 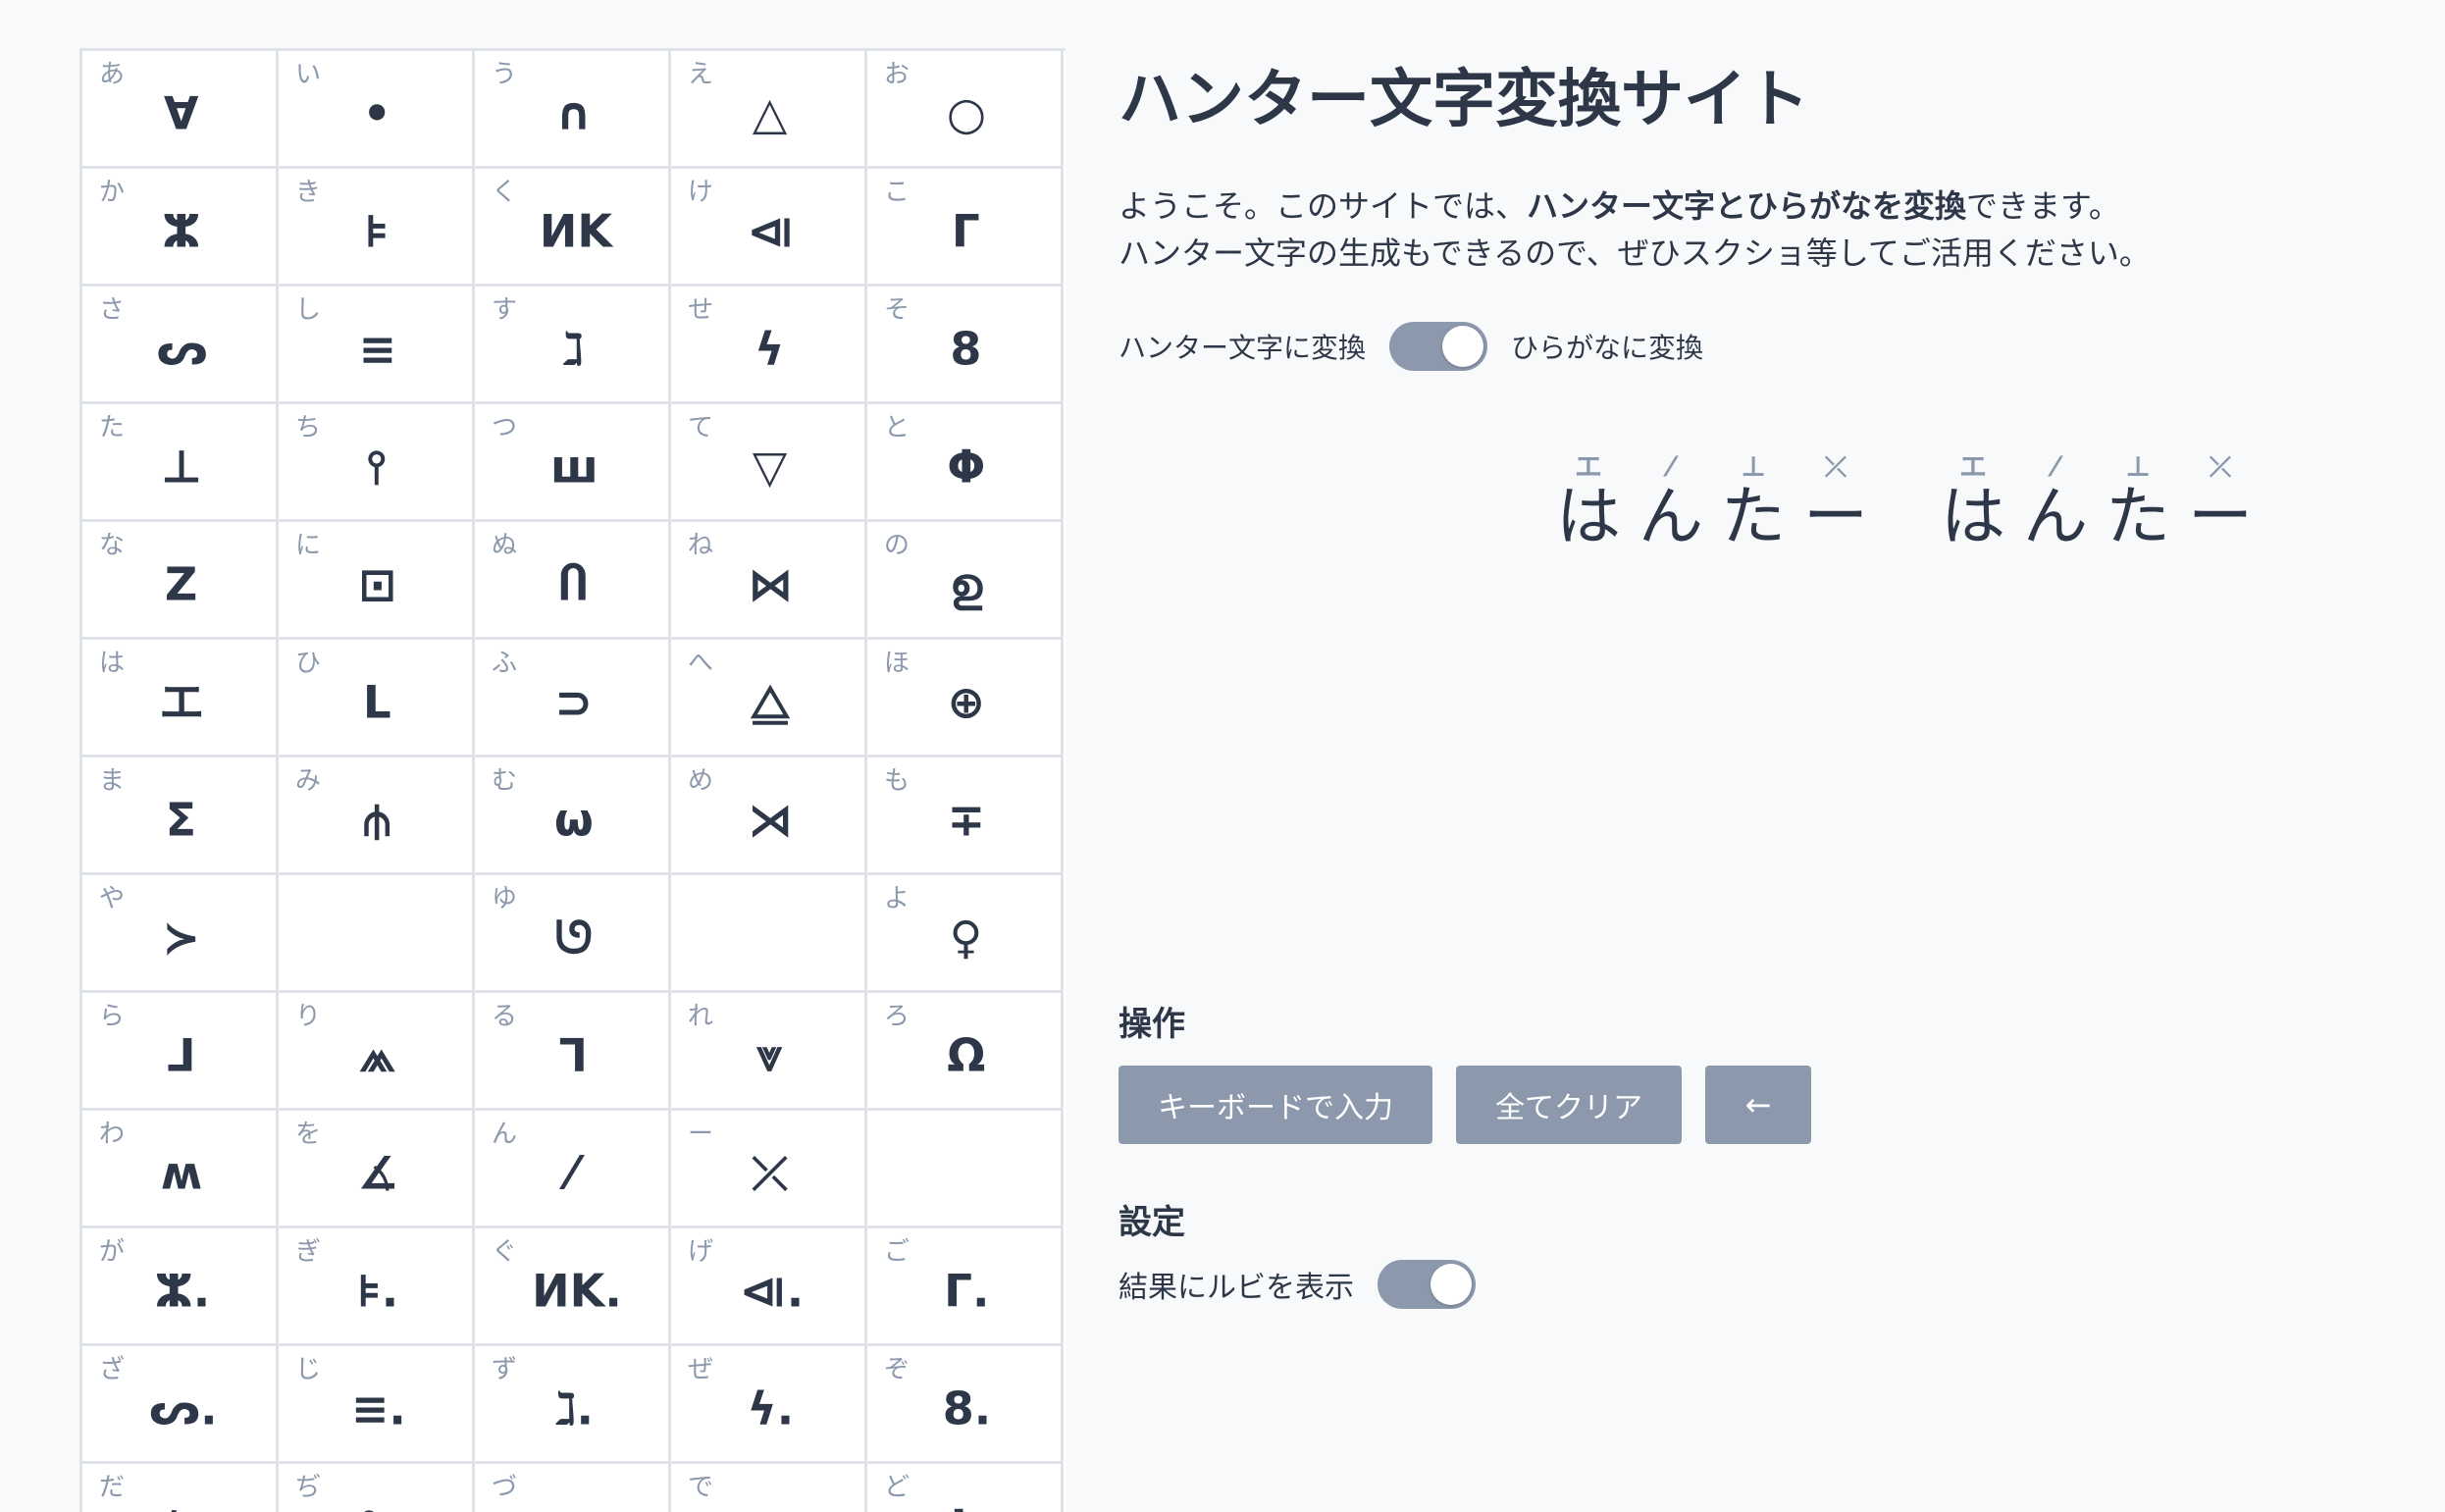 What do you see at coordinates (573, 934) in the screenshot?
I see `character-cell: ゆᘎ` at bounding box center [573, 934].